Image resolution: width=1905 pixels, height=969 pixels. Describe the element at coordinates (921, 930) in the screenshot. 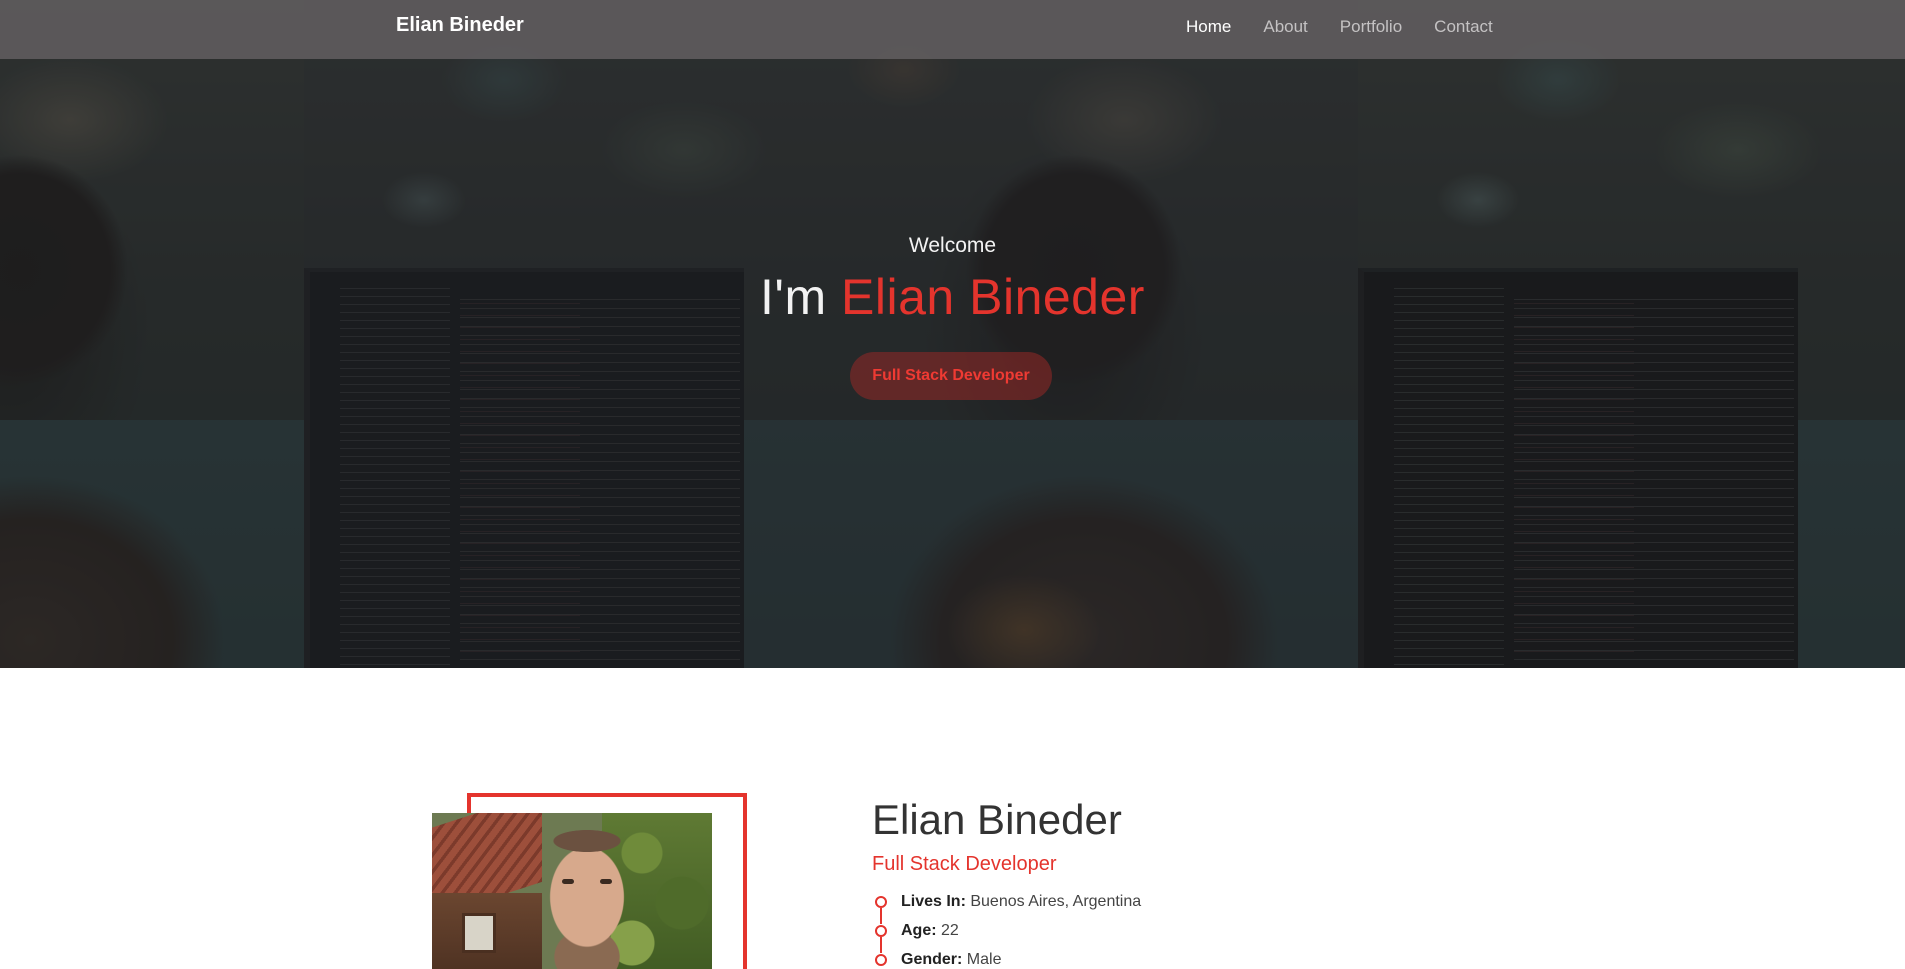

I see `fact-label: Age:` at that location.